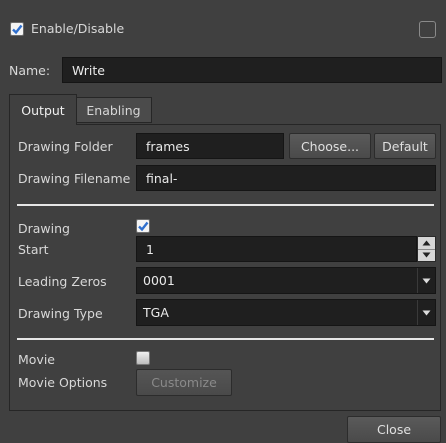  Describe the element at coordinates (276, 249) in the screenshot. I see `start-field: 1` at that location.